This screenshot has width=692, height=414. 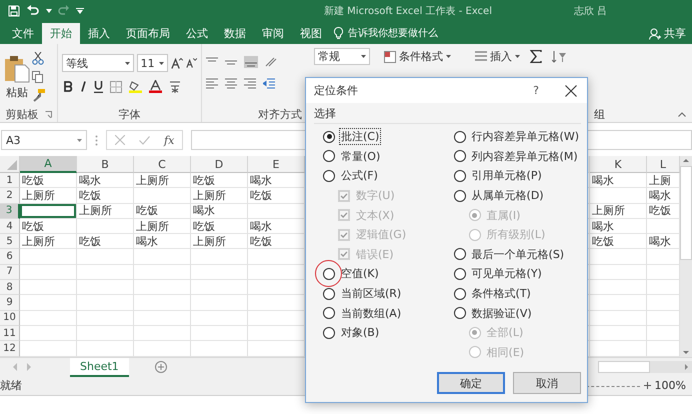 I want to click on row-header: 4, so click(x=10, y=226).